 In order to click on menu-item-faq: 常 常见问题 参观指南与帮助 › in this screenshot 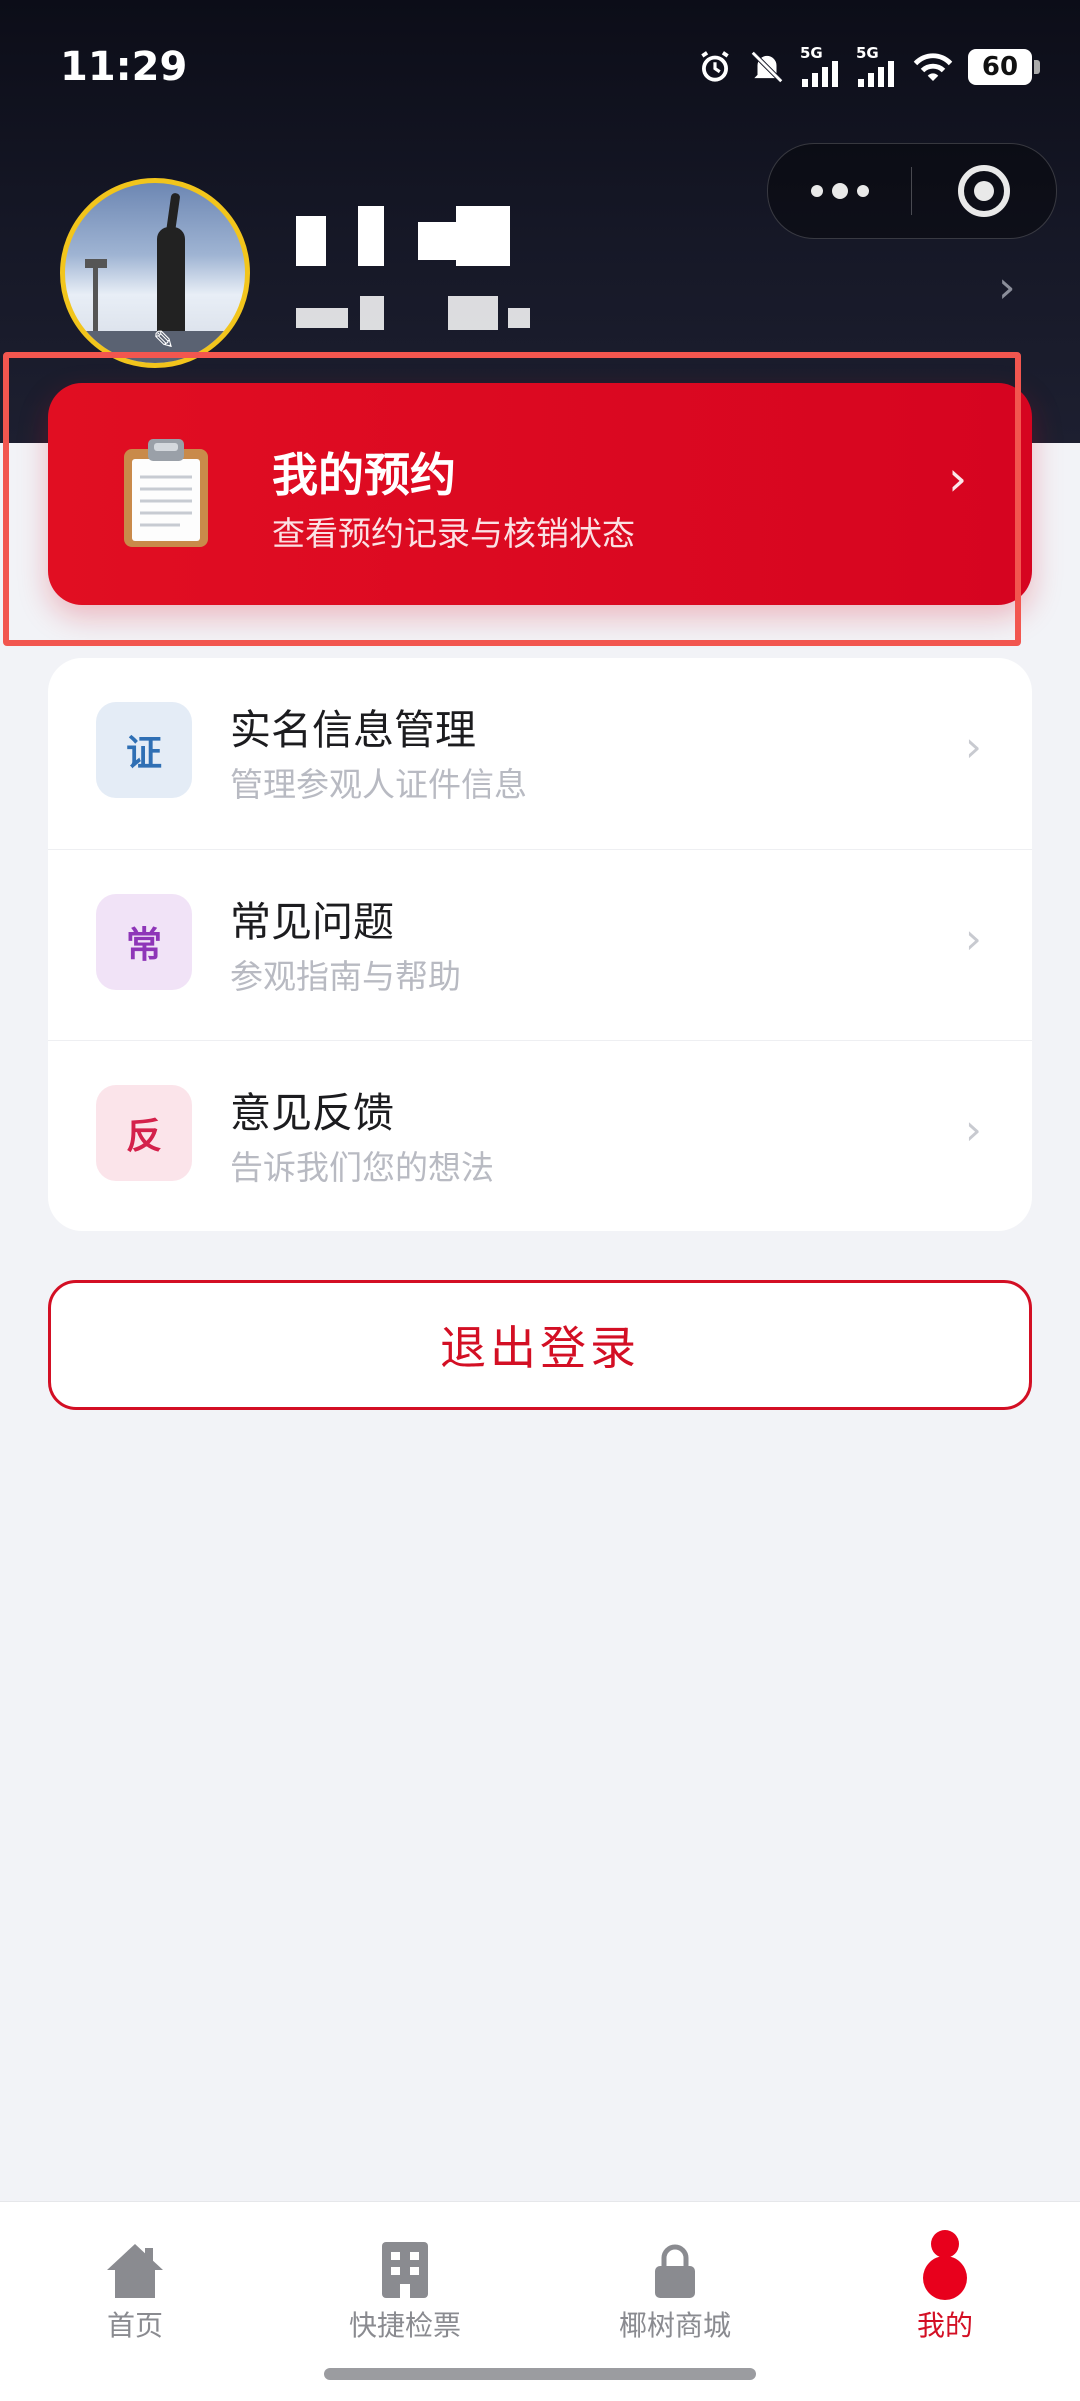, I will do `click(540, 945)`.